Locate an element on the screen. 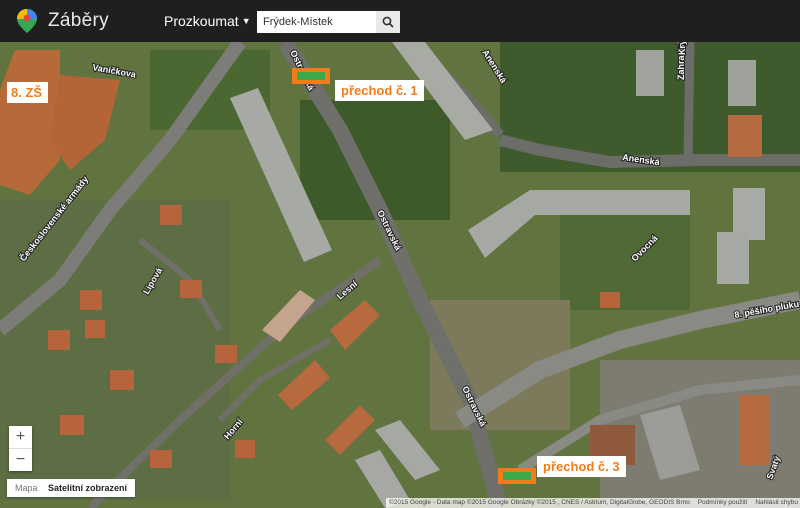 The height and width of the screenshot is (508, 800). street-label-kryta: Krytá is located at coordinates (682, 48).